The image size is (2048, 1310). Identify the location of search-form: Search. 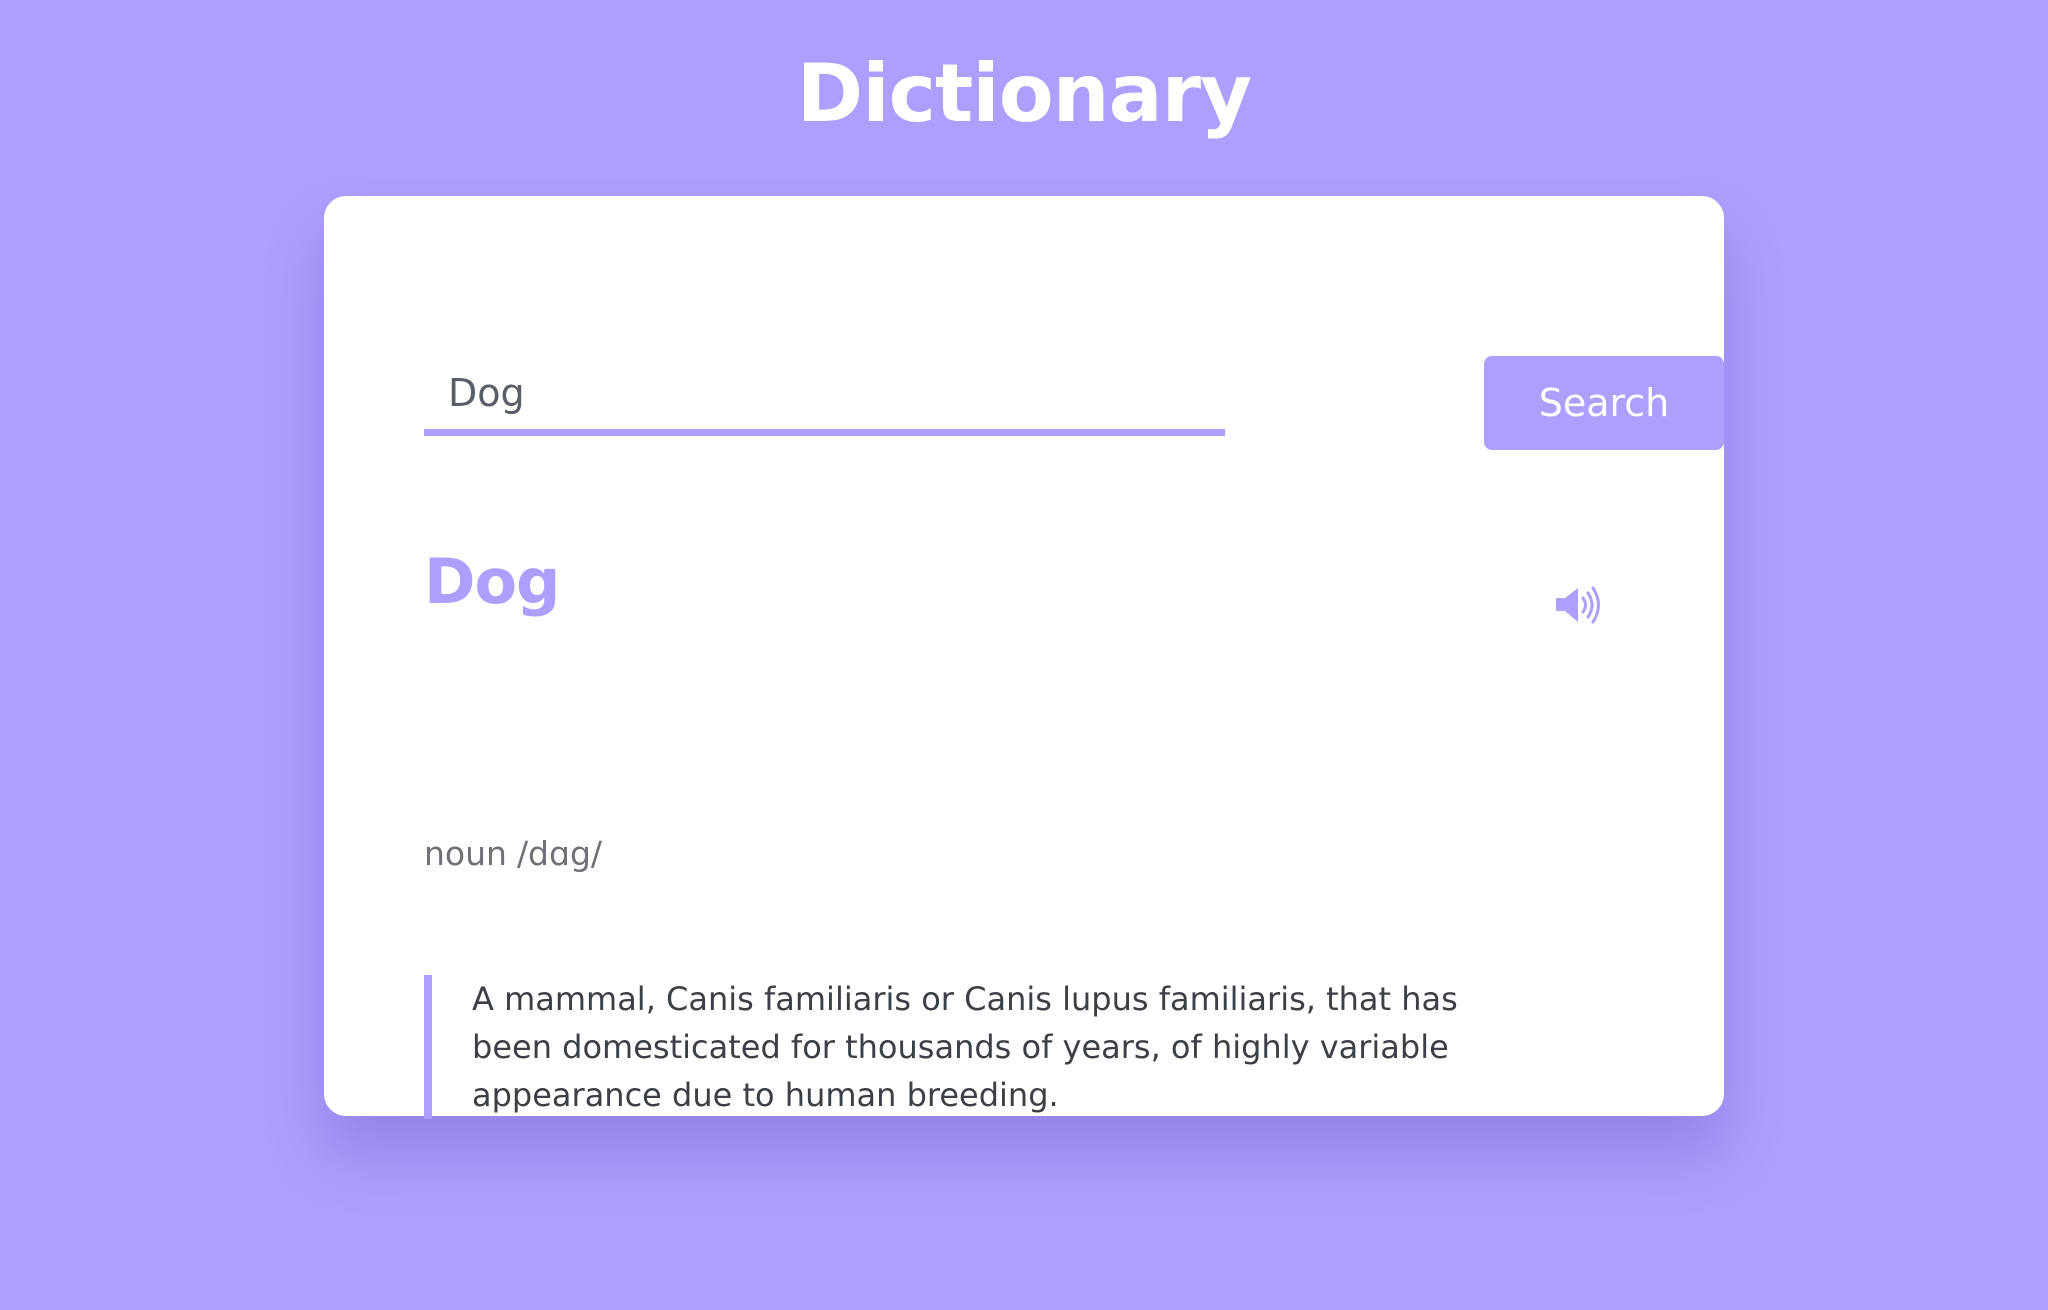
(1074, 404).